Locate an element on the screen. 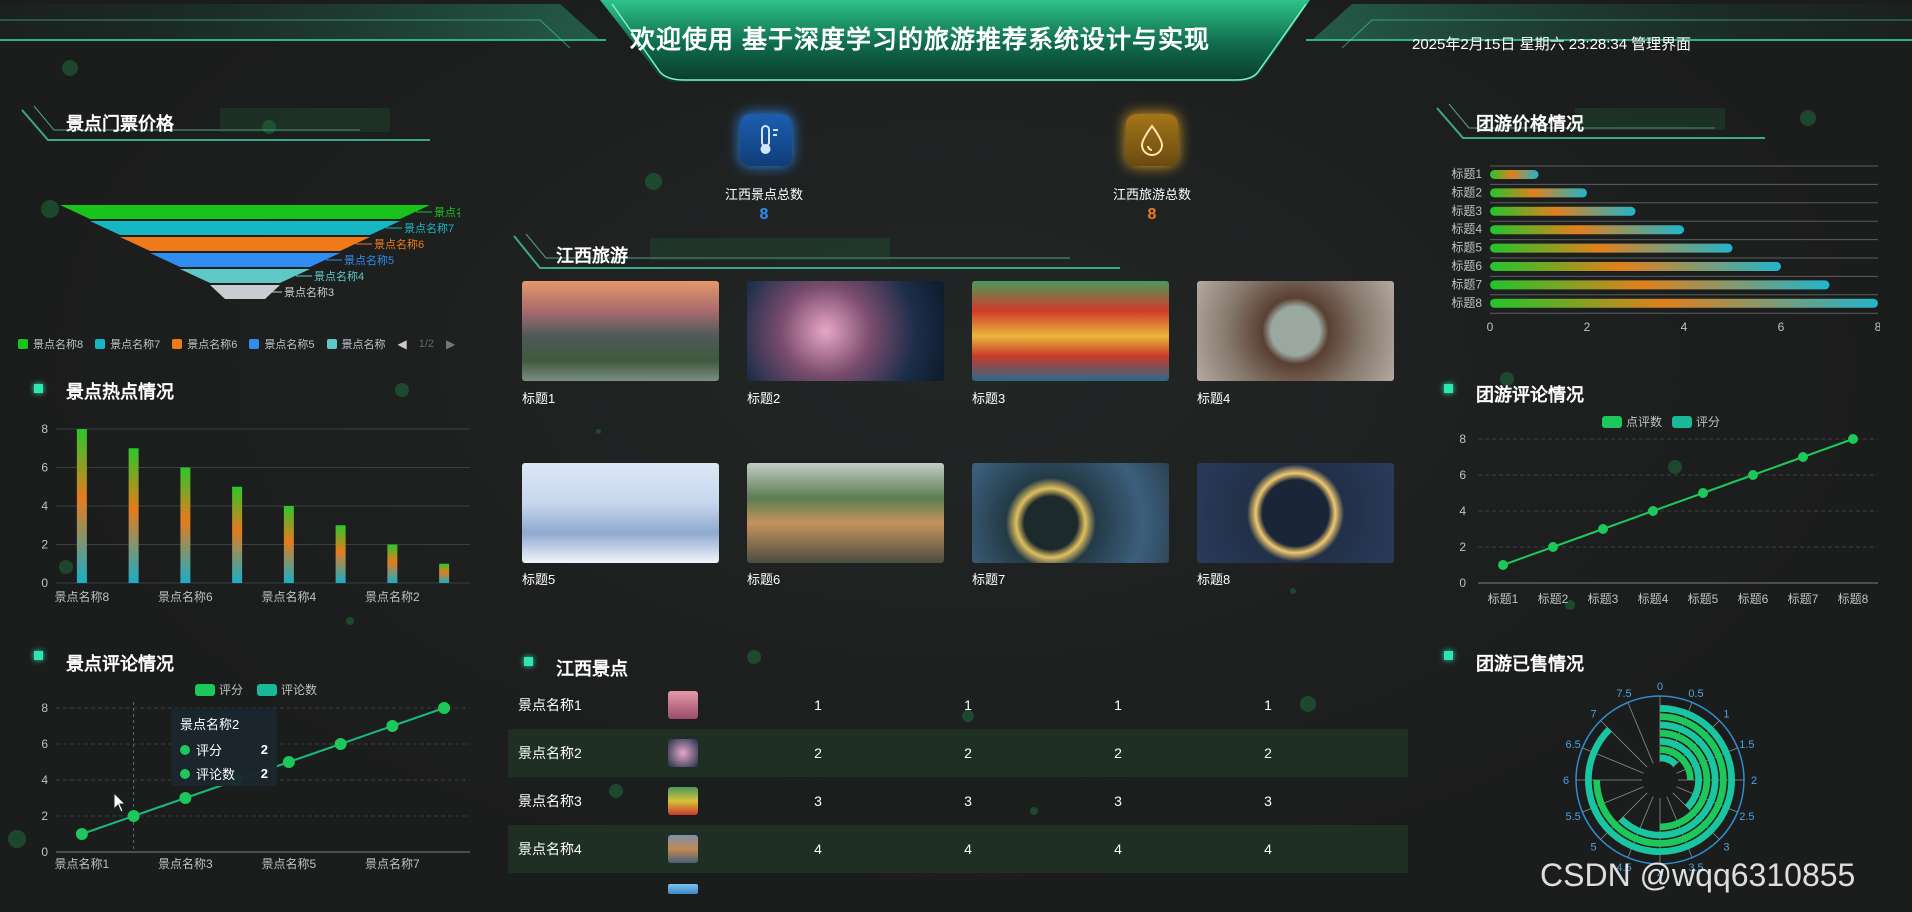 The height and width of the screenshot is (912, 1912). y-tick-label: 2 is located at coordinates (1462, 547).